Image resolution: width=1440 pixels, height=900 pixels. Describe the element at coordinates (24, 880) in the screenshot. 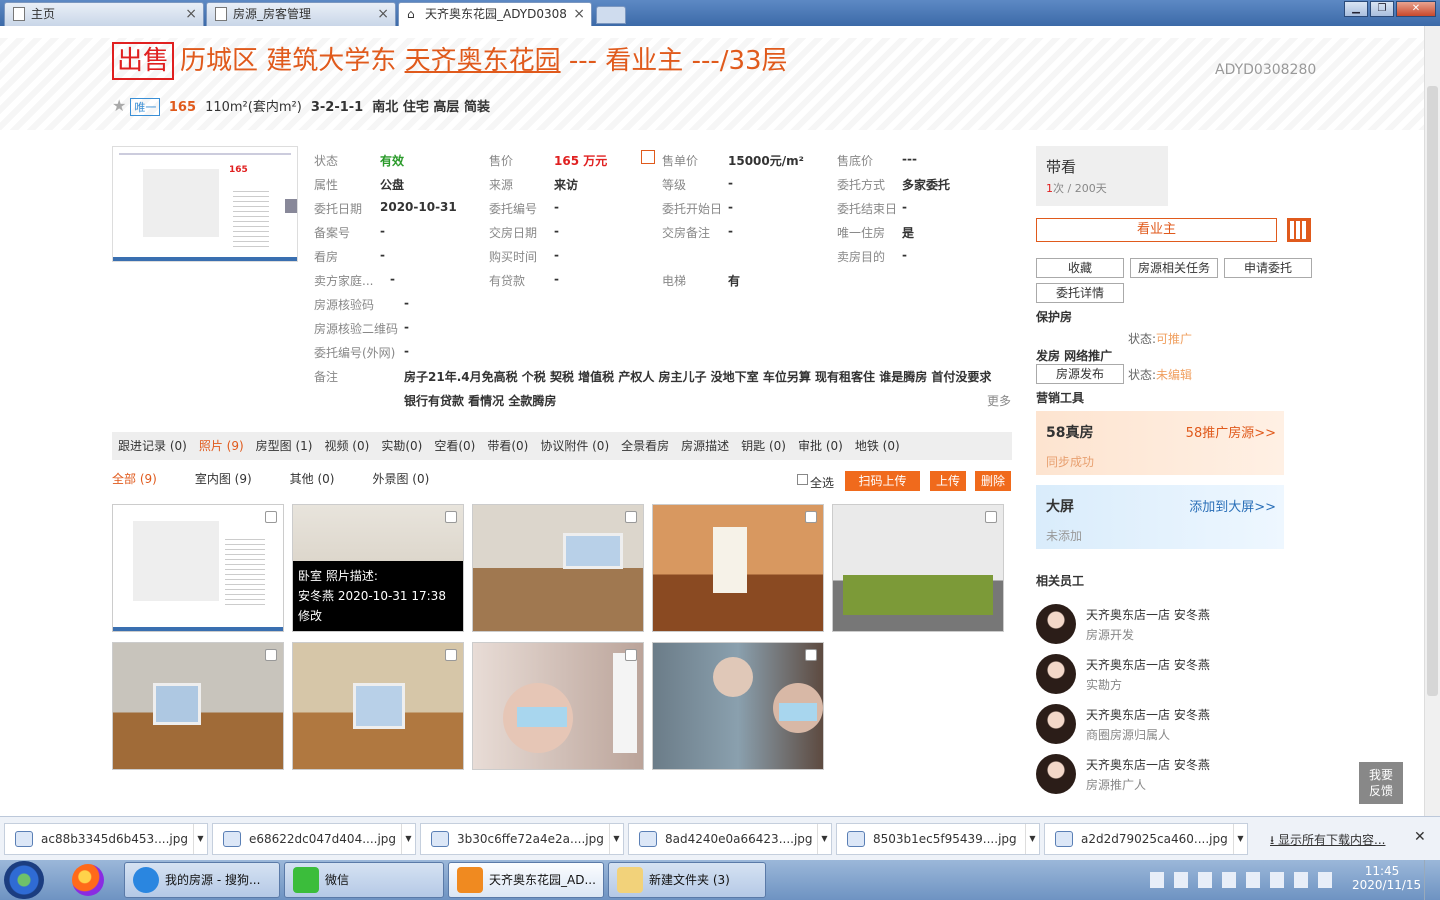

I see `start-button` at that location.